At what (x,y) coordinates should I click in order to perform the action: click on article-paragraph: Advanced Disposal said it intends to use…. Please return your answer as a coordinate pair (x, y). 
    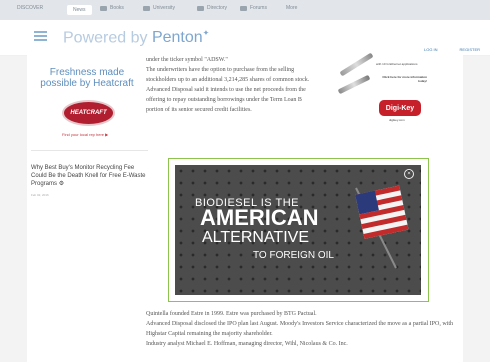
    Looking at the image, I should click on (226, 100).